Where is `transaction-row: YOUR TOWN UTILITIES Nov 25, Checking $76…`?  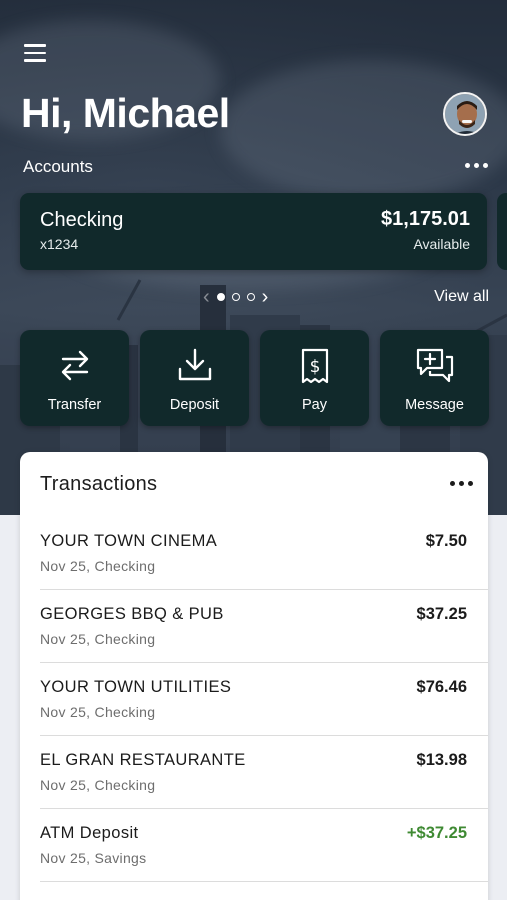
transaction-row: YOUR TOWN UTILITIES Nov 25, Checking $76… is located at coordinates (254, 699).